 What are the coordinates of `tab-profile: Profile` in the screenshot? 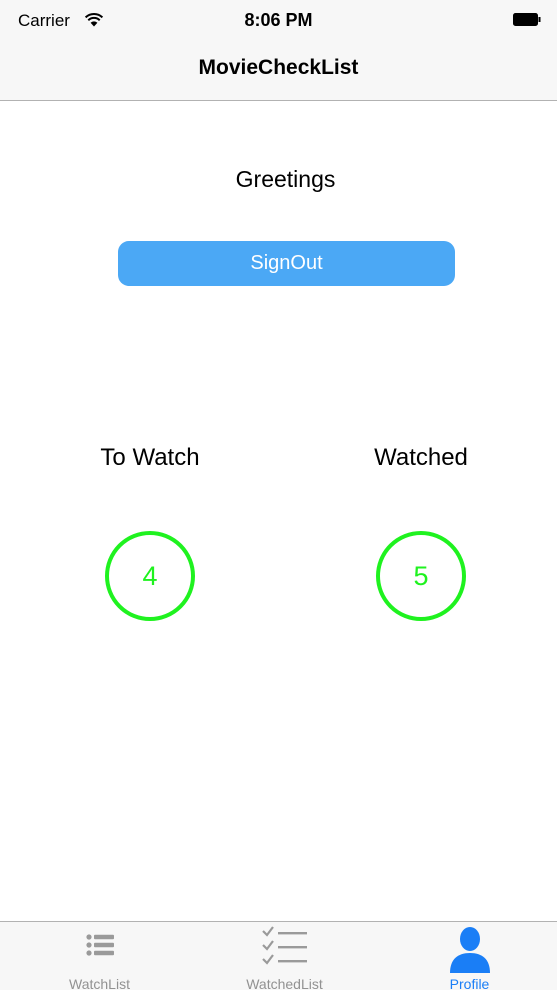 It's located at (467, 956).